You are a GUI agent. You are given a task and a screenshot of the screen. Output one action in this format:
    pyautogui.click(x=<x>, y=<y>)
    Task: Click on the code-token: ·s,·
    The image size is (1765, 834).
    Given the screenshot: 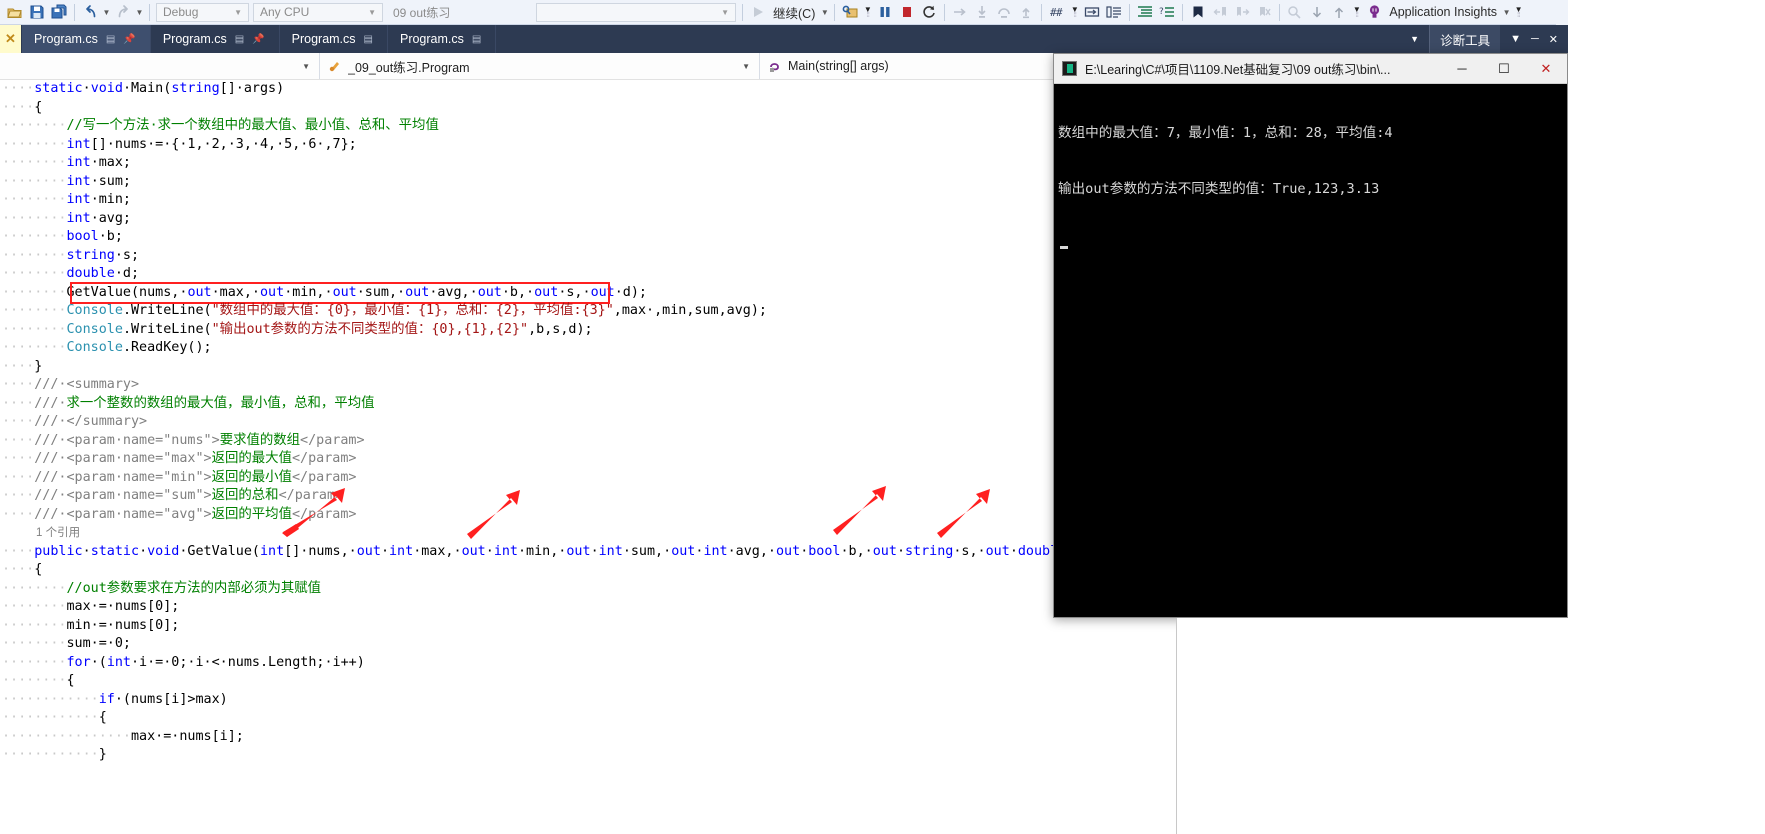 What is the action you would take?
    pyautogui.click(x=969, y=551)
    